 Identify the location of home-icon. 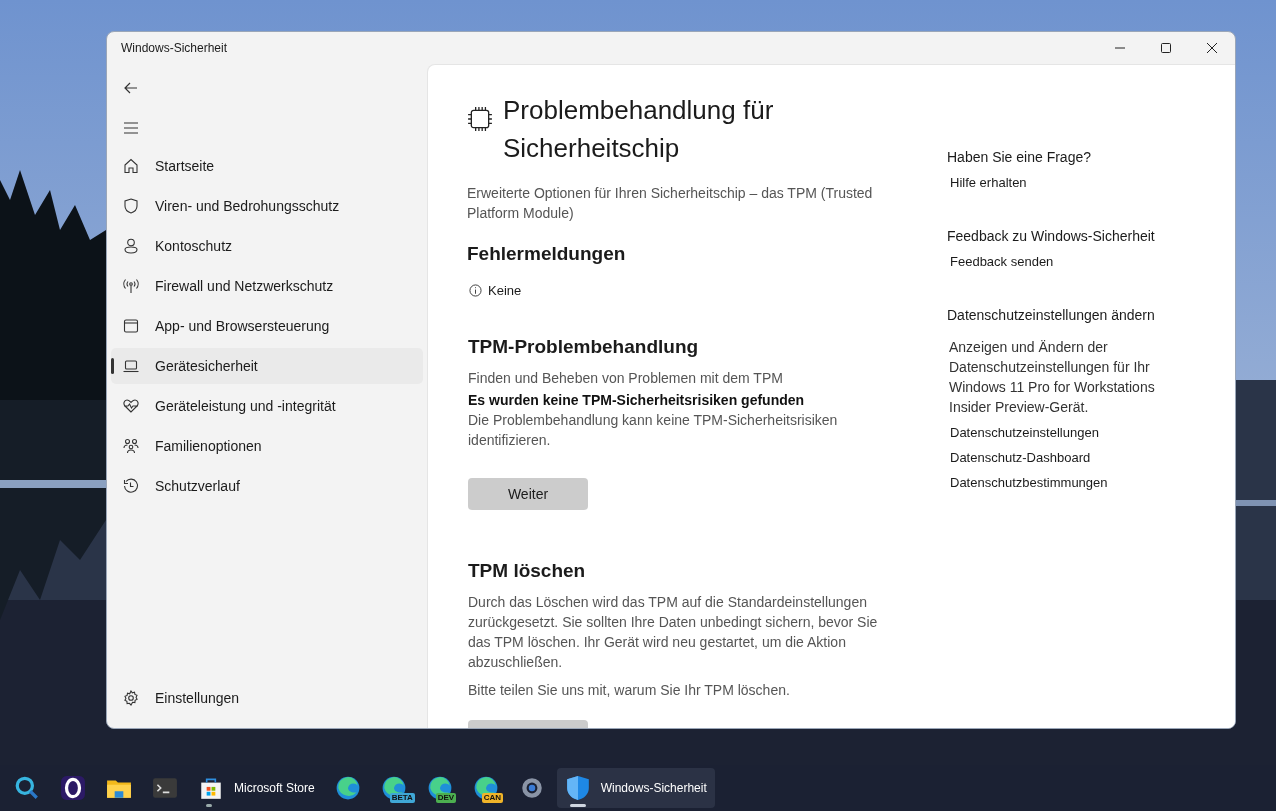
(131, 166).